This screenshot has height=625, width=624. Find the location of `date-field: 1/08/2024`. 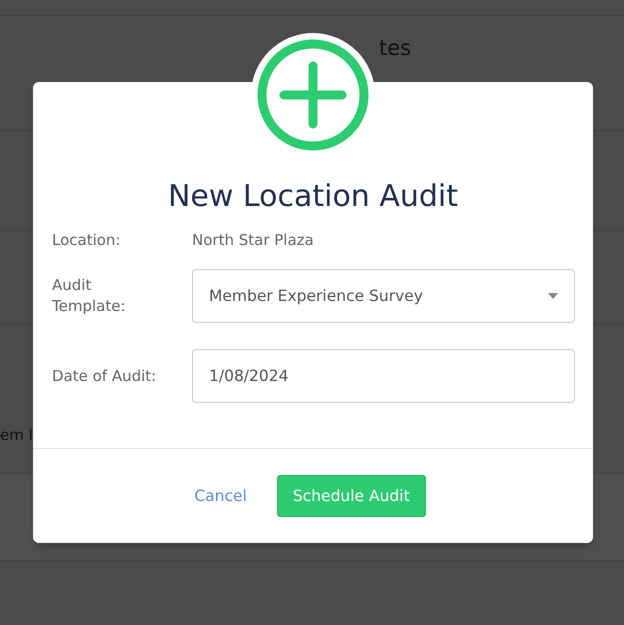

date-field: 1/08/2024 is located at coordinates (383, 376).